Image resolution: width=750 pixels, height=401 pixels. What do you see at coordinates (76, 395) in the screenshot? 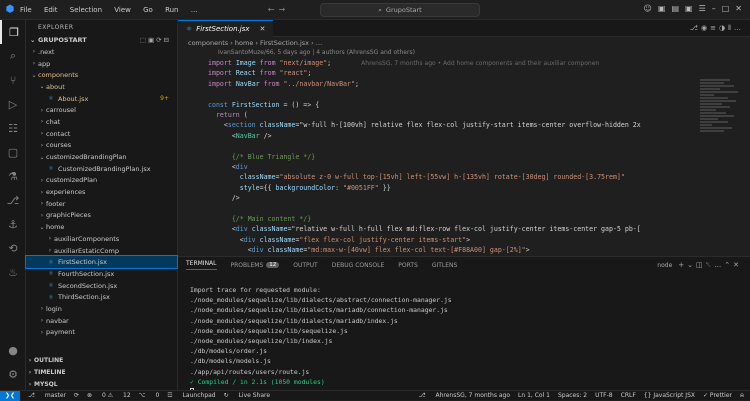
I see `sync-icon: ⟳` at bounding box center [76, 395].